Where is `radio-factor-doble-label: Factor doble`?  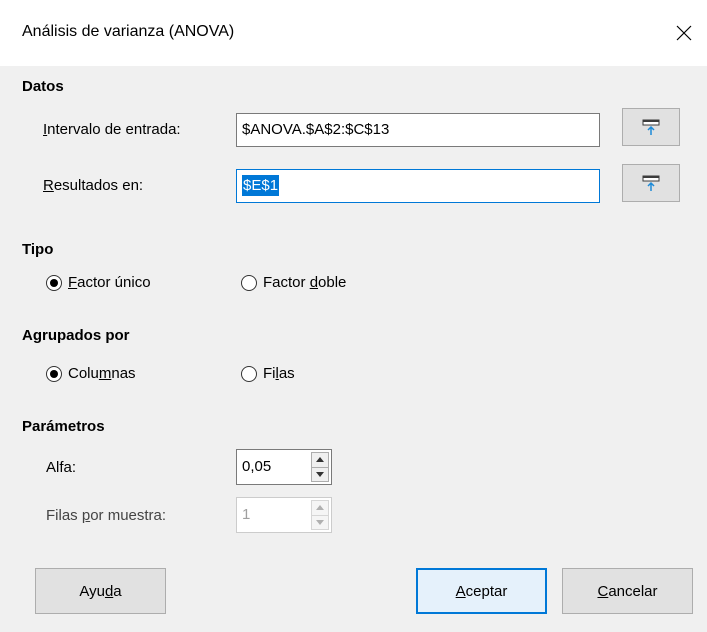
radio-factor-doble-label: Factor doble is located at coordinates (305, 282).